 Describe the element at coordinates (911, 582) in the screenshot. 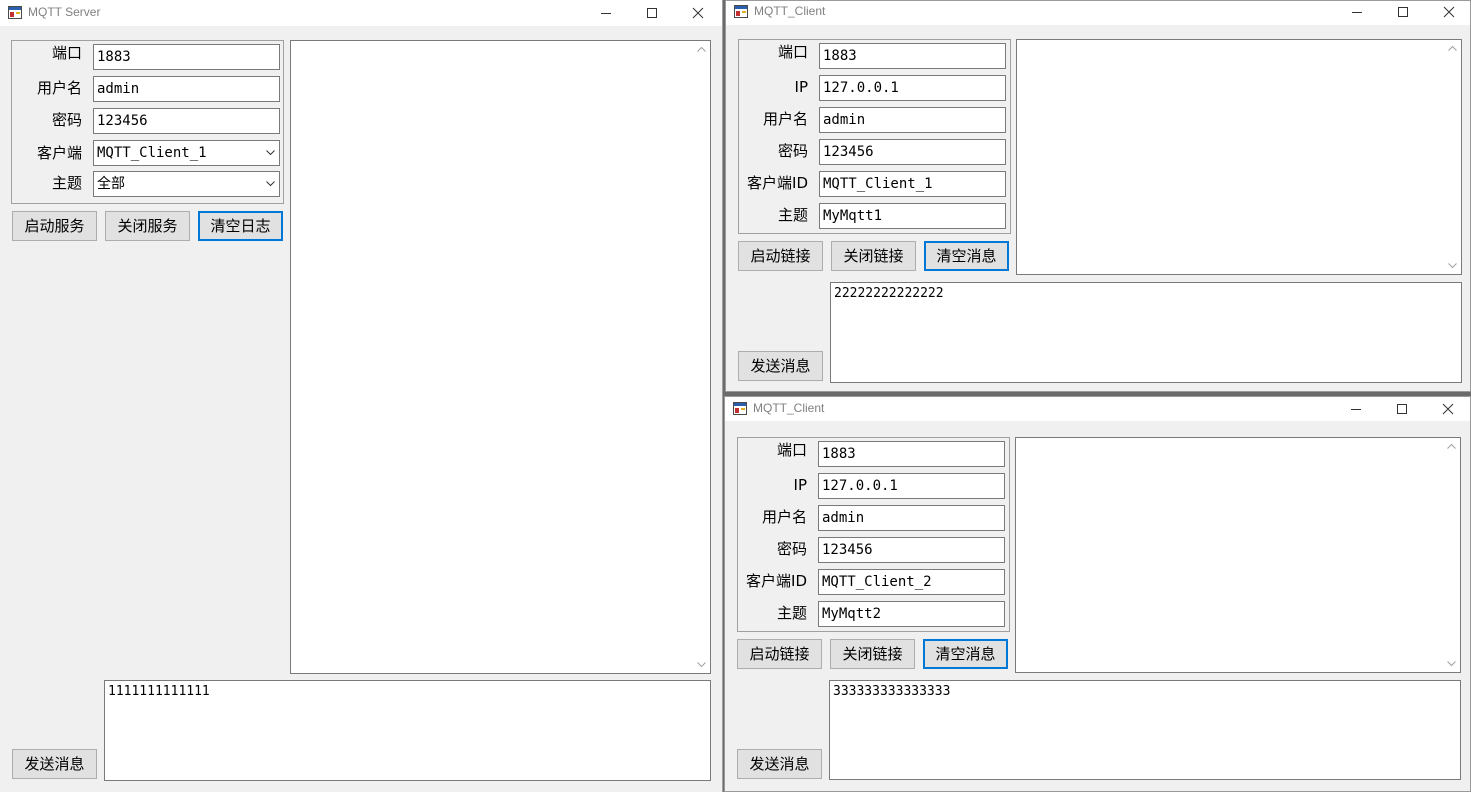

I see `client-id-input: MQTT_Client_2` at that location.